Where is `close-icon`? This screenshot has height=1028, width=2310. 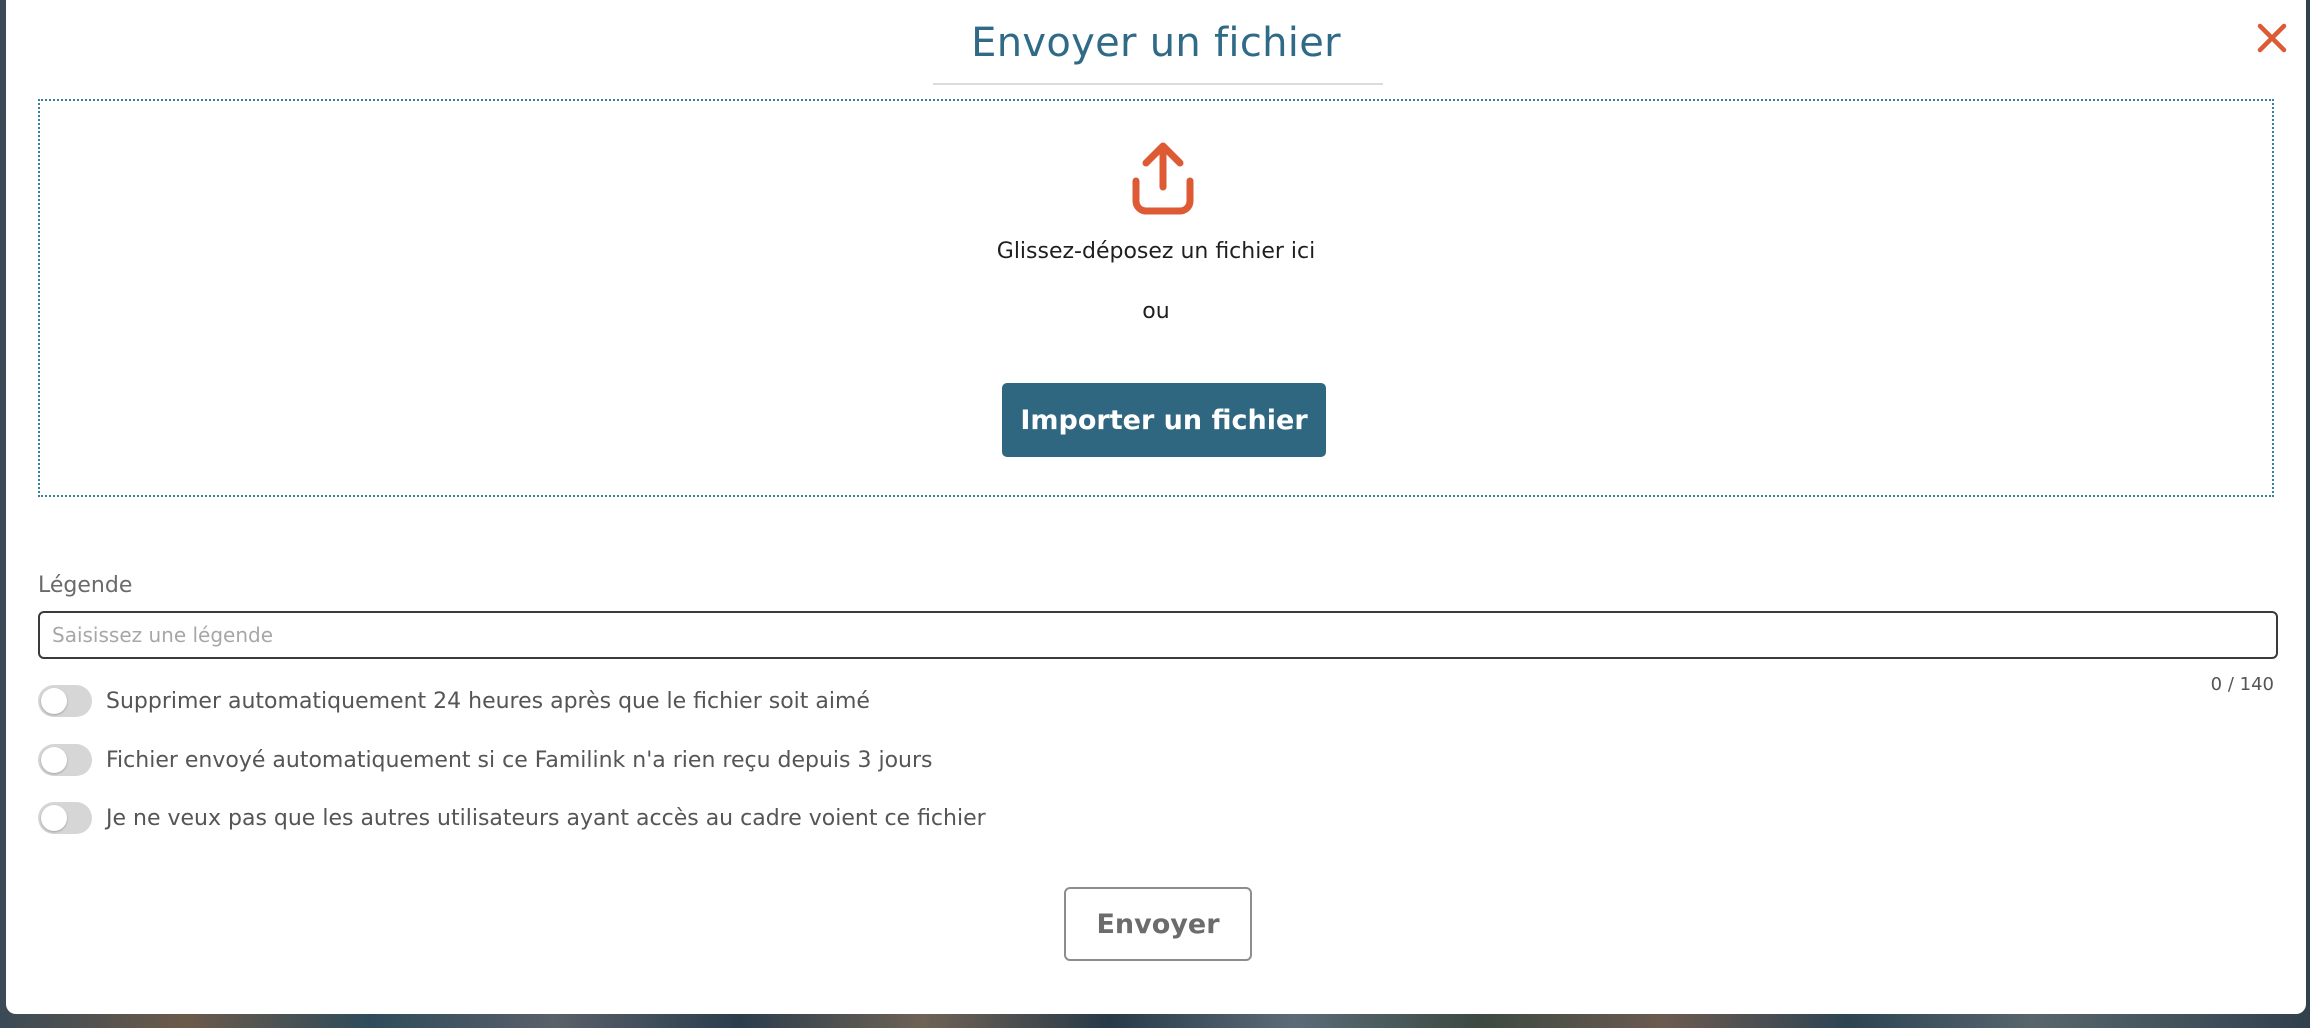
close-icon is located at coordinates (2272, 38).